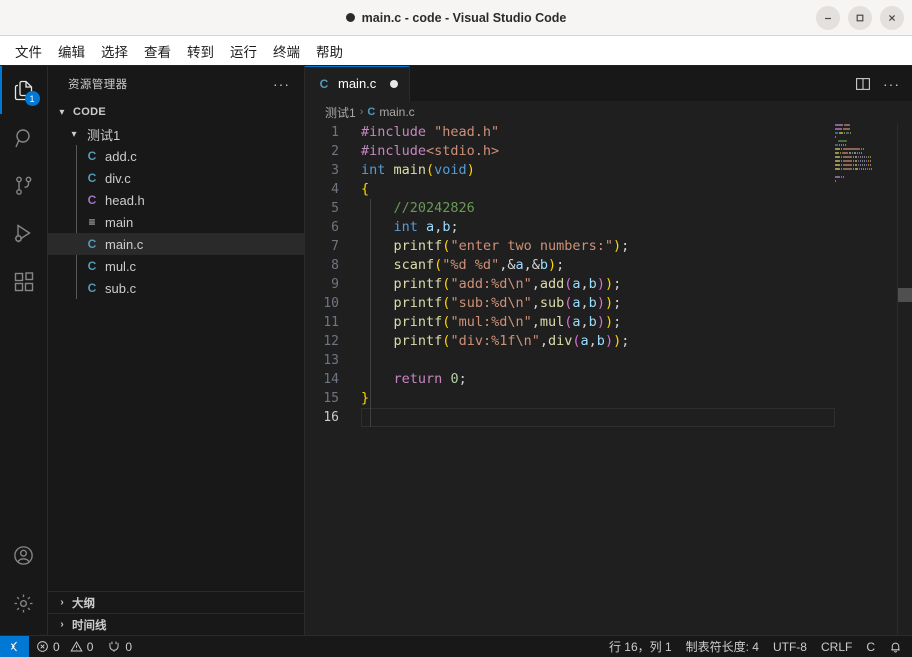 This screenshot has height=657, width=912. Describe the element at coordinates (24, 234) in the screenshot. I see `activity-bar-item-run-and-debug` at that location.